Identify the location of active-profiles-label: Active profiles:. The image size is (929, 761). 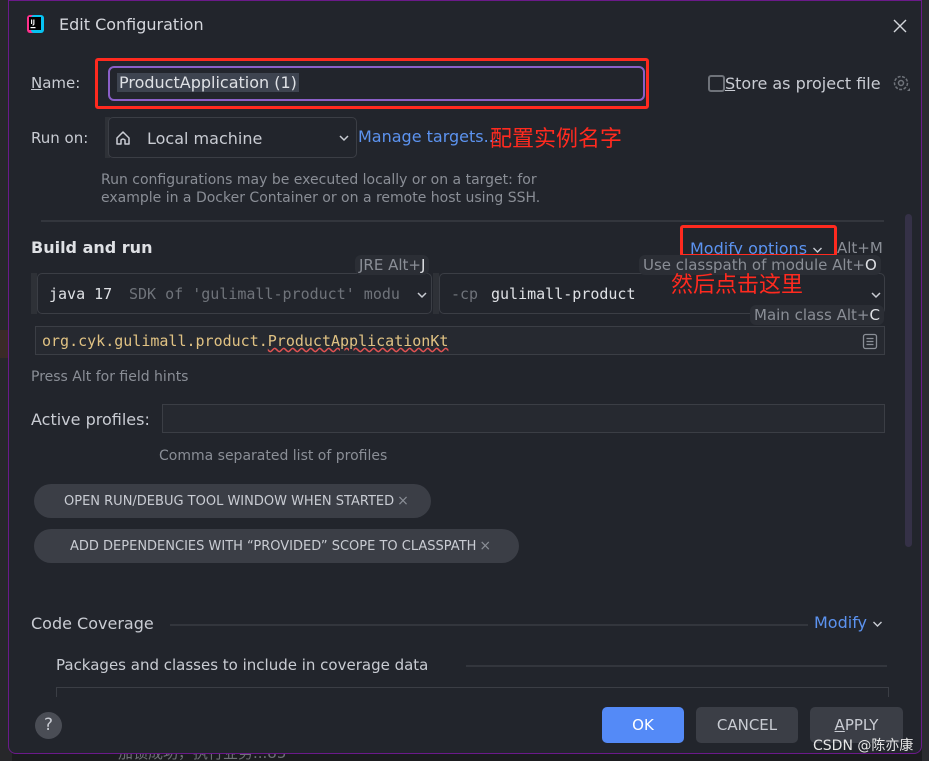
(90, 419).